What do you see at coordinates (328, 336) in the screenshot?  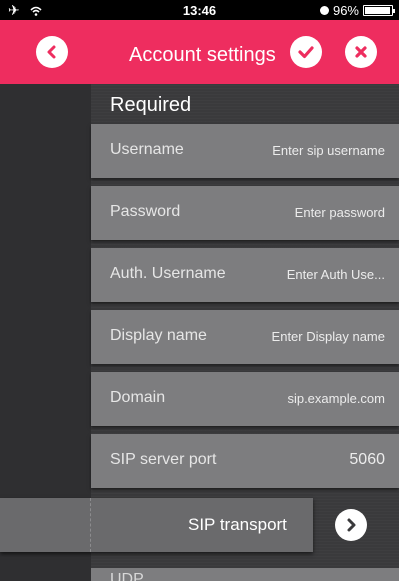 I see `display-name-input: Enter Display name` at bounding box center [328, 336].